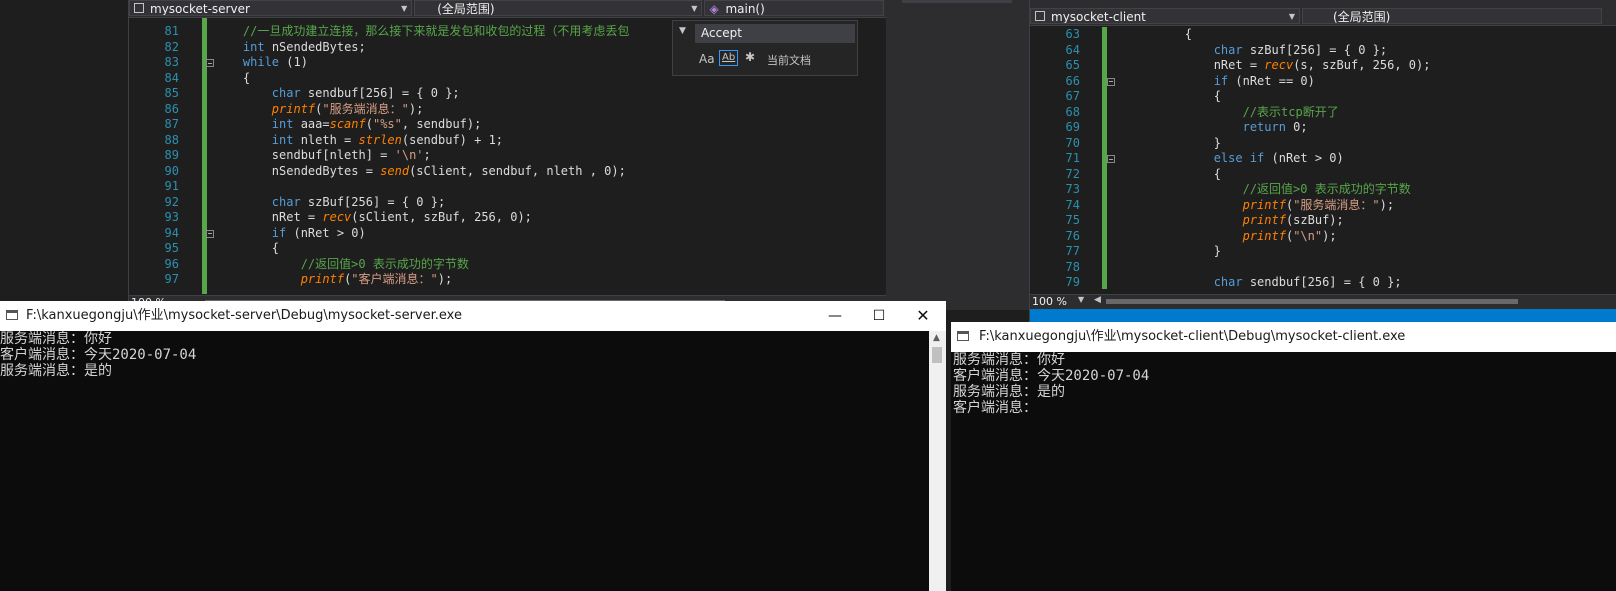 The width and height of the screenshot is (1616, 591). Describe the element at coordinates (936, 338) in the screenshot. I see `scroll-up-icon: ▲` at that location.